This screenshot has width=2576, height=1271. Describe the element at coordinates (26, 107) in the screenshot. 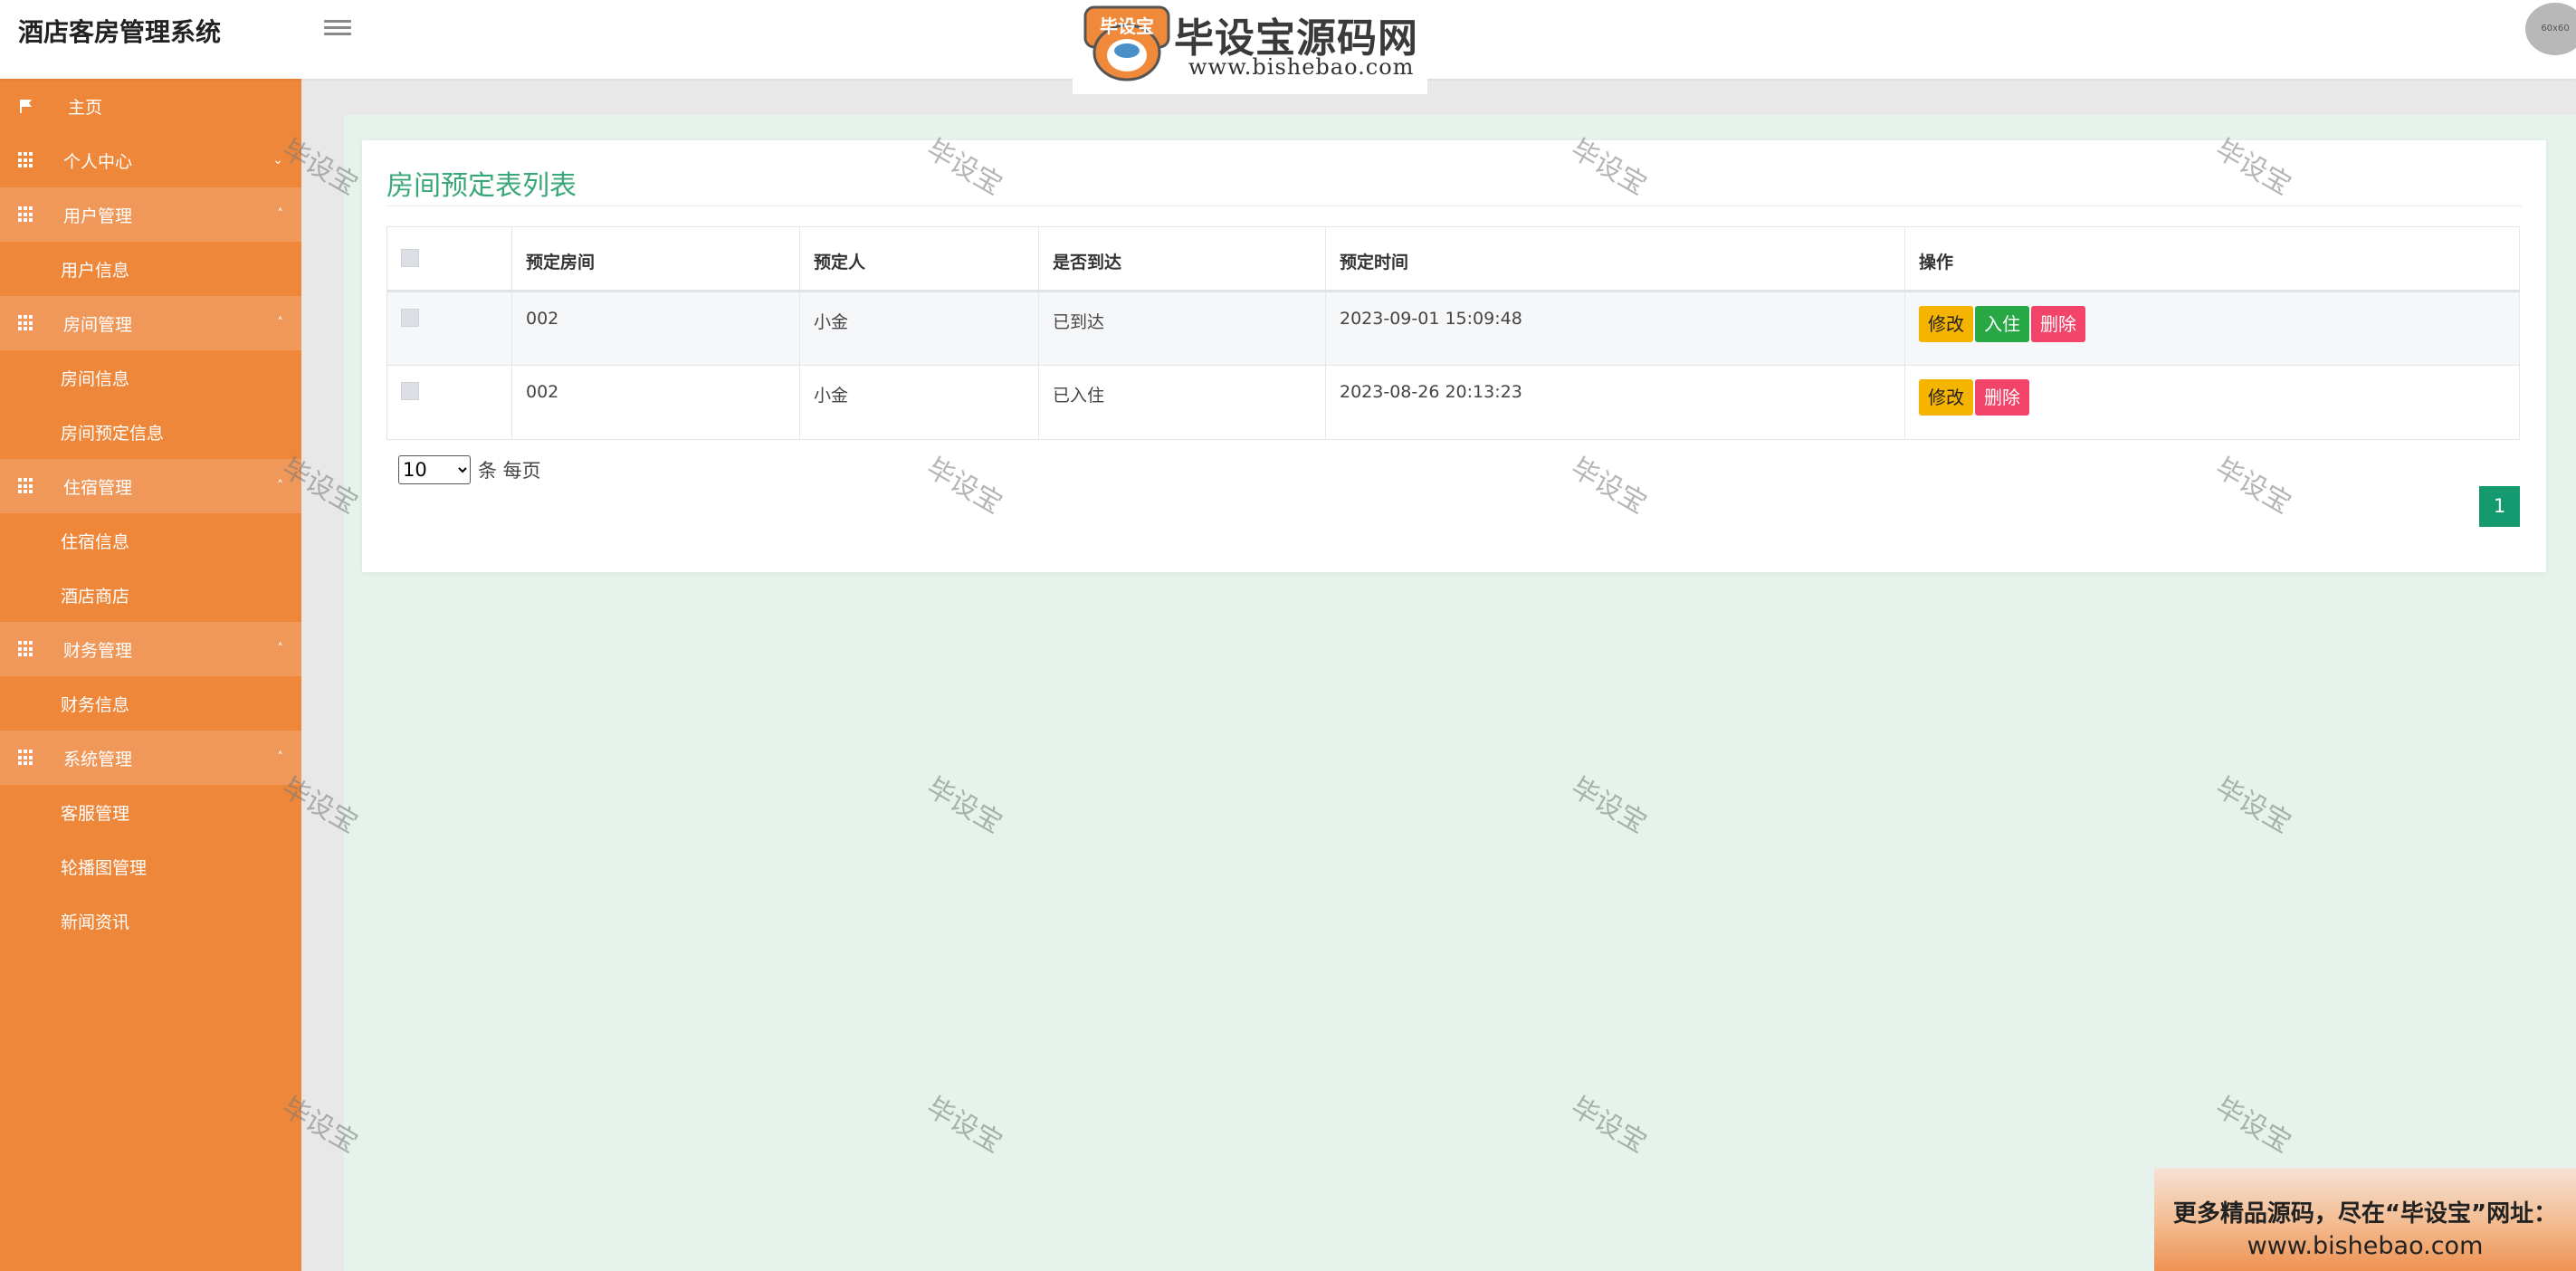

I see `flag-icon` at that location.